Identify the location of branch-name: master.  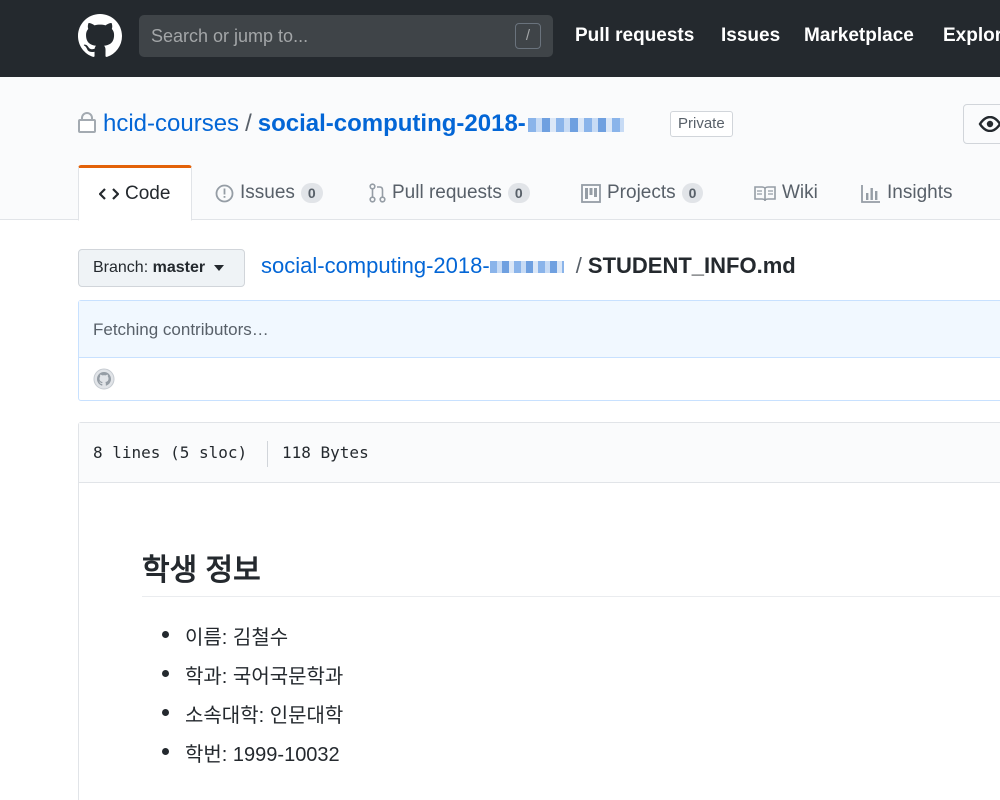
(179, 267).